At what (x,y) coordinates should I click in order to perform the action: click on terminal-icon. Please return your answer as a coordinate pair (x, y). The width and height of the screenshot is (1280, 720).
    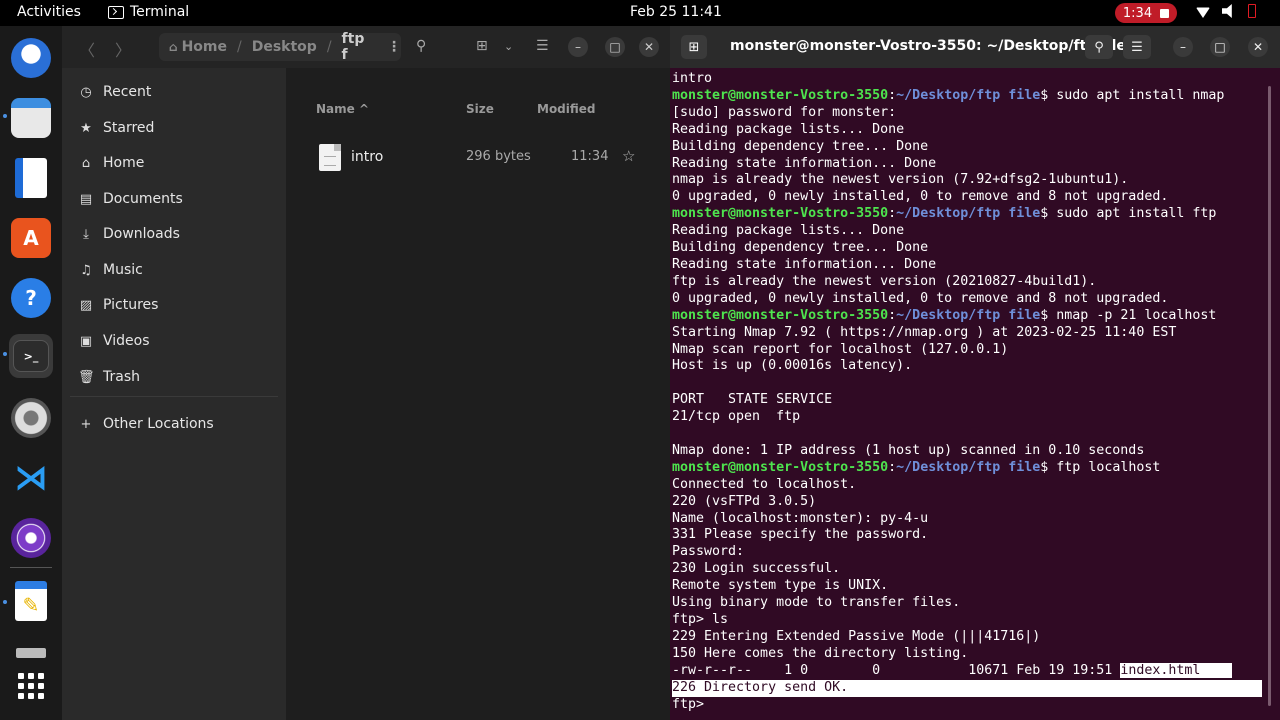
    Looking at the image, I should click on (116, 12).